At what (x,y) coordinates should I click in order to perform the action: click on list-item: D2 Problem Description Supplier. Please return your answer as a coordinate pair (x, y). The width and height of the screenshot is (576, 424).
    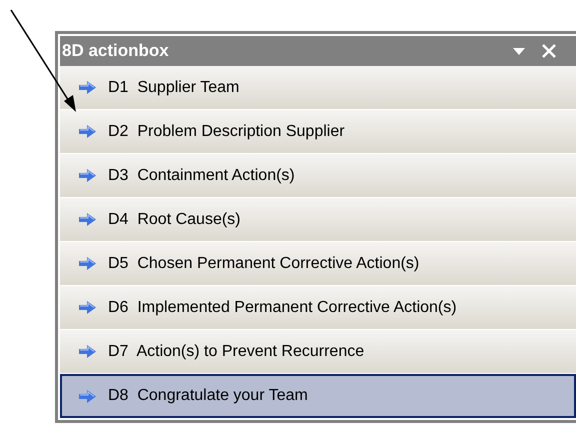
    Looking at the image, I should click on (318, 132).